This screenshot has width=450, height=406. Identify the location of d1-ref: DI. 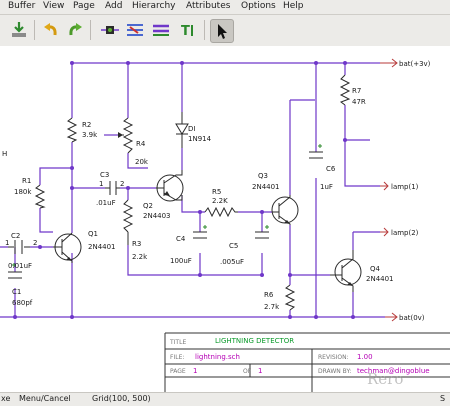
(191, 129).